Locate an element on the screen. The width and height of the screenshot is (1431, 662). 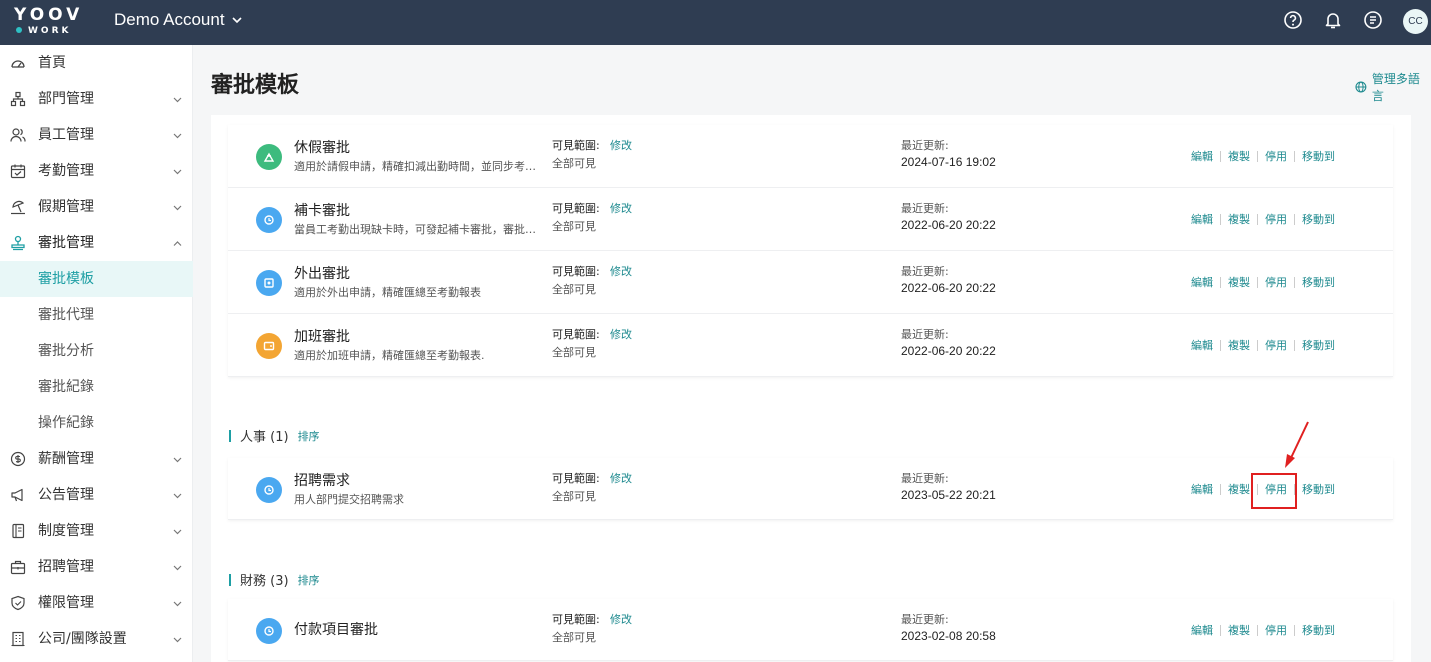
sidebar-item-16: 公司/團隊設置 is located at coordinates (96, 639).